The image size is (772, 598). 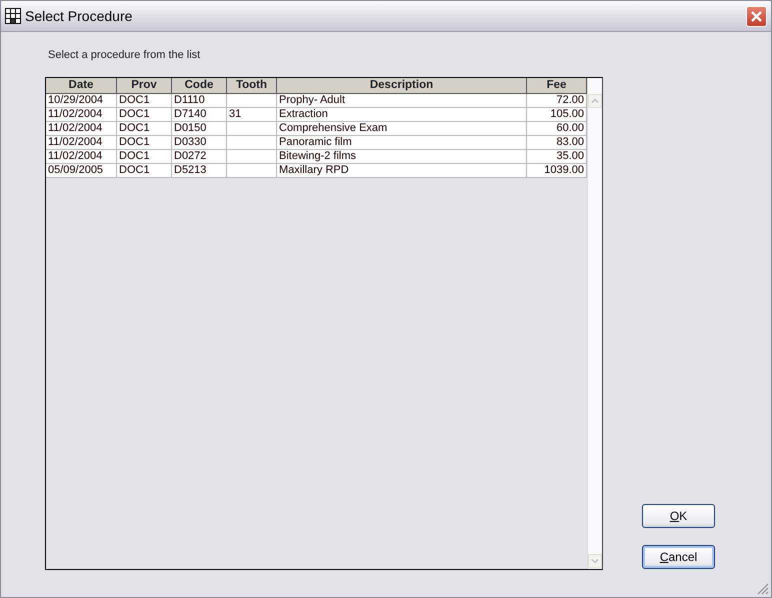 I want to click on column-header: Tooth, so click(x=252, y=86).